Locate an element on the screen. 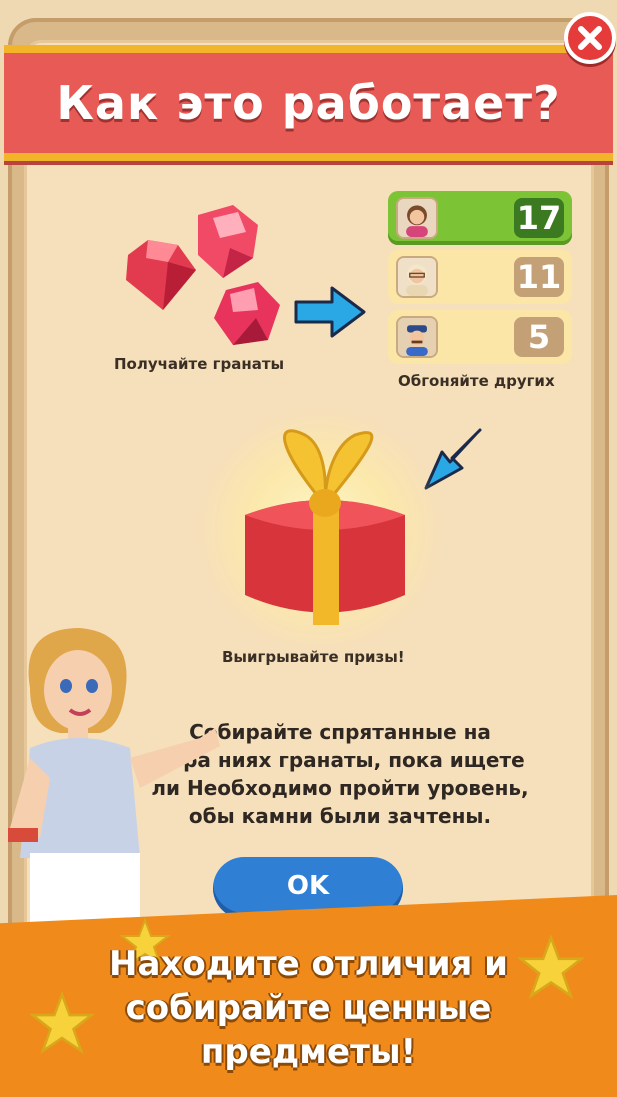 The image size is (617, 1097). leaderboard-row: 17 is located at coordinates (480, 218).